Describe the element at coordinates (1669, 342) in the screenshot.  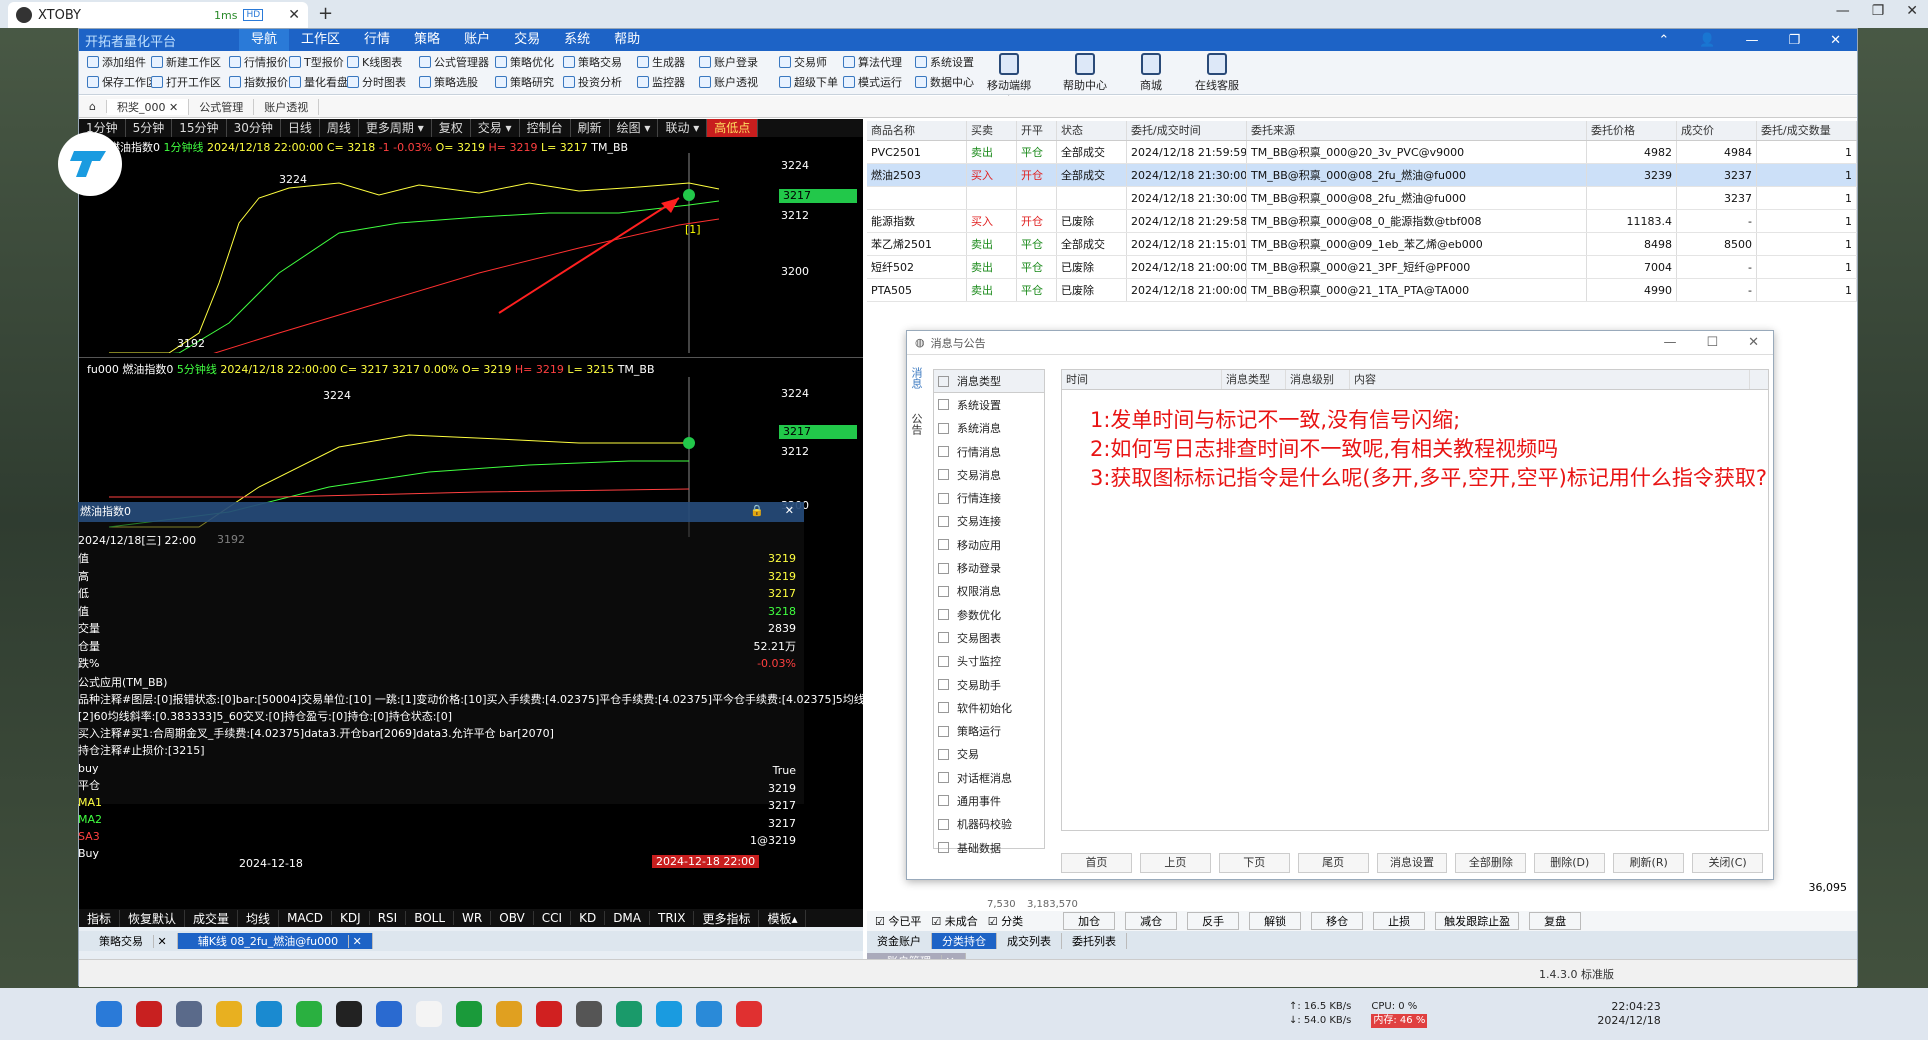
I see `dialog-minimize-button: —` at that location.